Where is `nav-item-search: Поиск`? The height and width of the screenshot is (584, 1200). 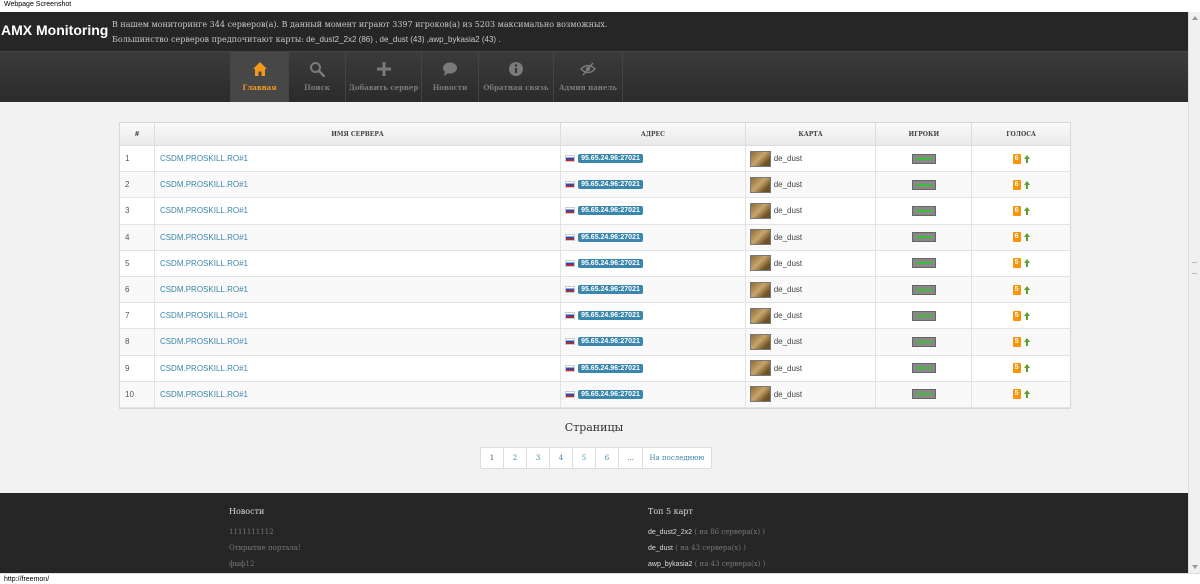
nav-item-search: Поиск is located at coordinates (316, 77).